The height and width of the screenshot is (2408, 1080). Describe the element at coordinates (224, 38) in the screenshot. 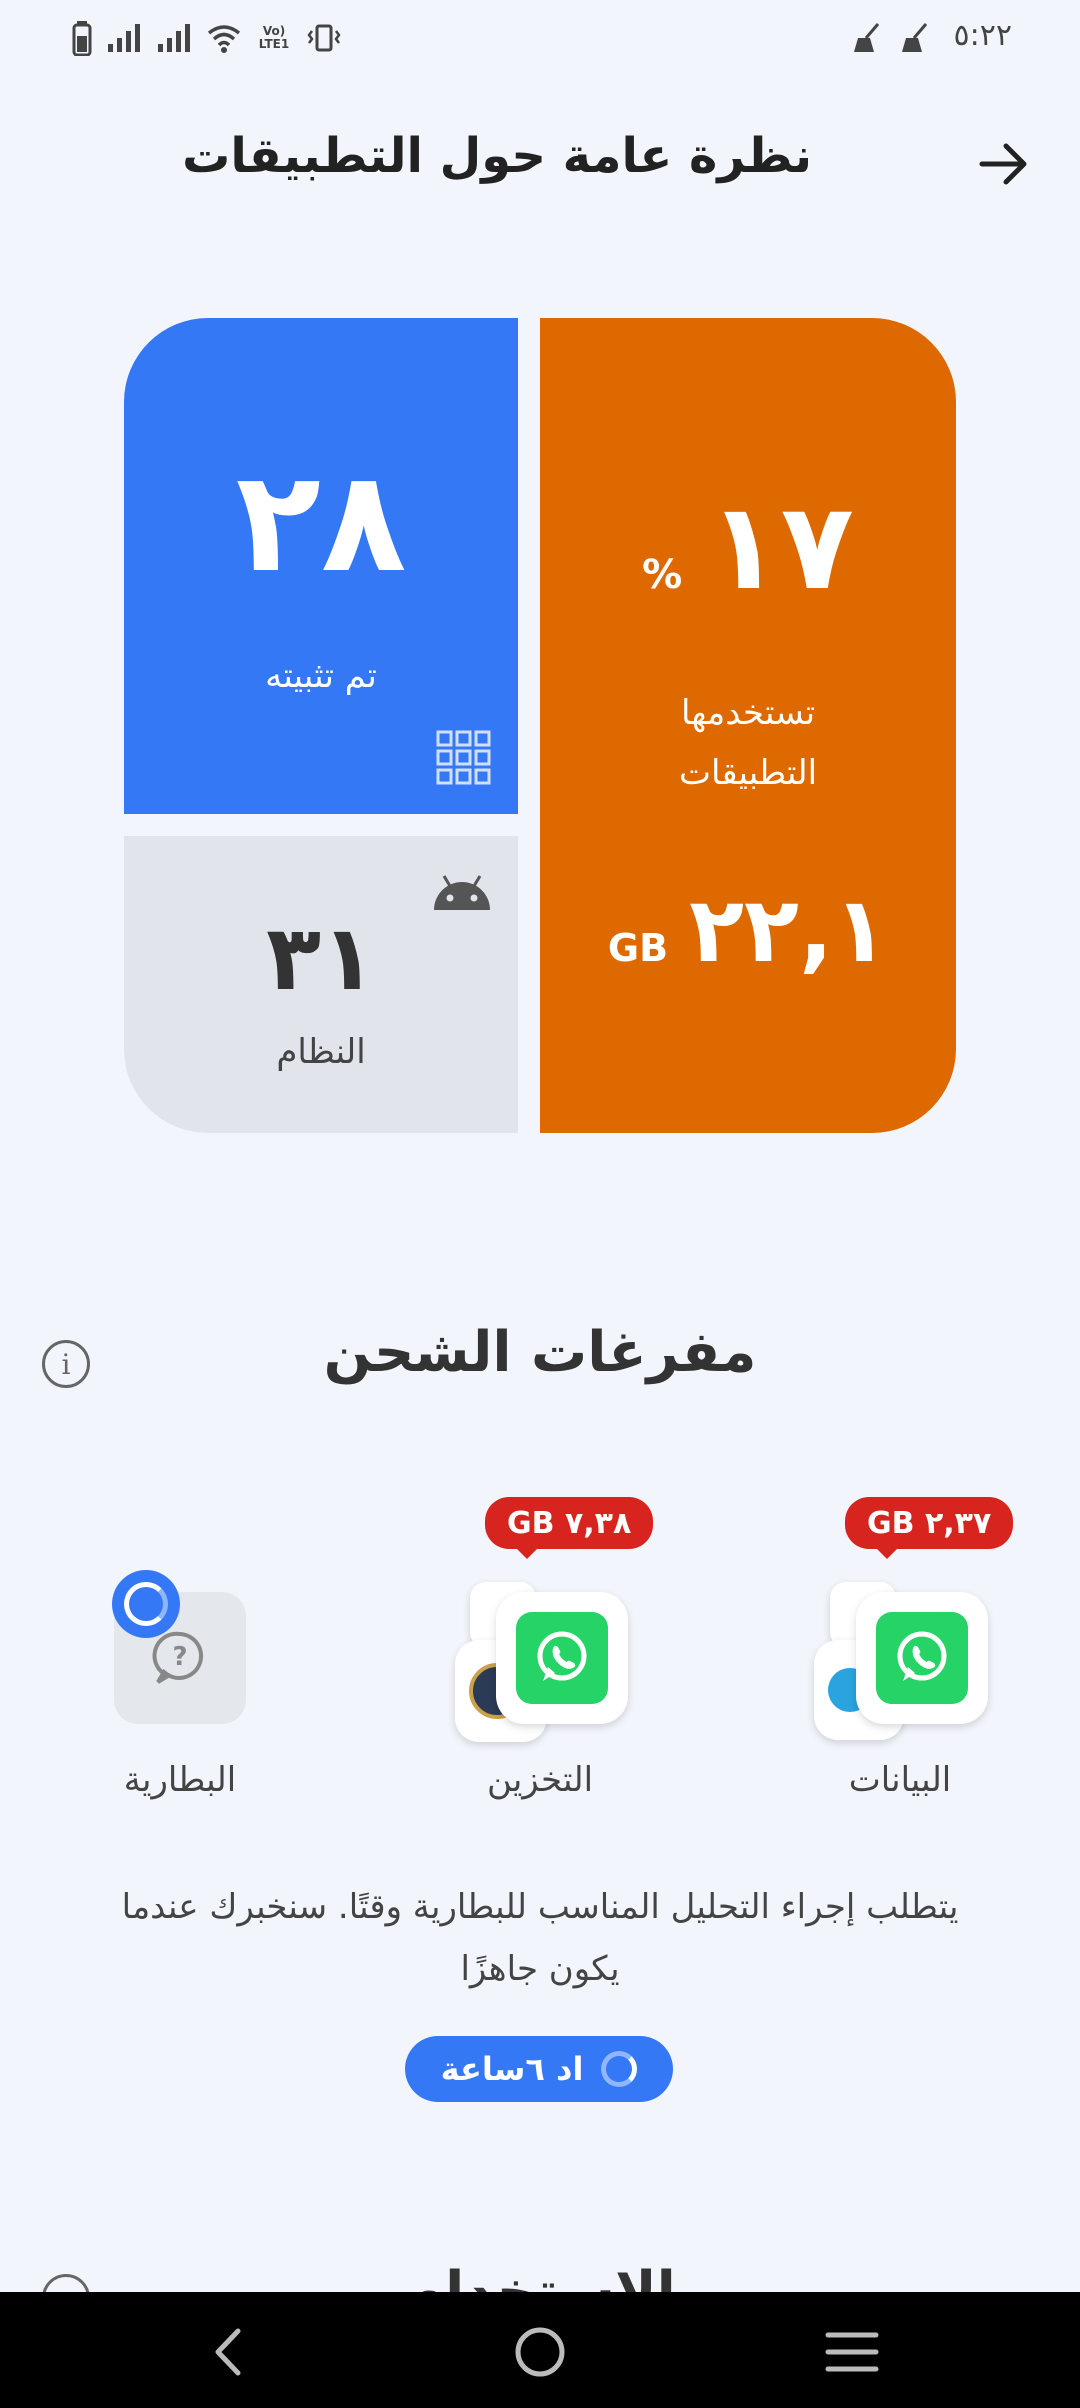

I see `wifi-icon` at that location.